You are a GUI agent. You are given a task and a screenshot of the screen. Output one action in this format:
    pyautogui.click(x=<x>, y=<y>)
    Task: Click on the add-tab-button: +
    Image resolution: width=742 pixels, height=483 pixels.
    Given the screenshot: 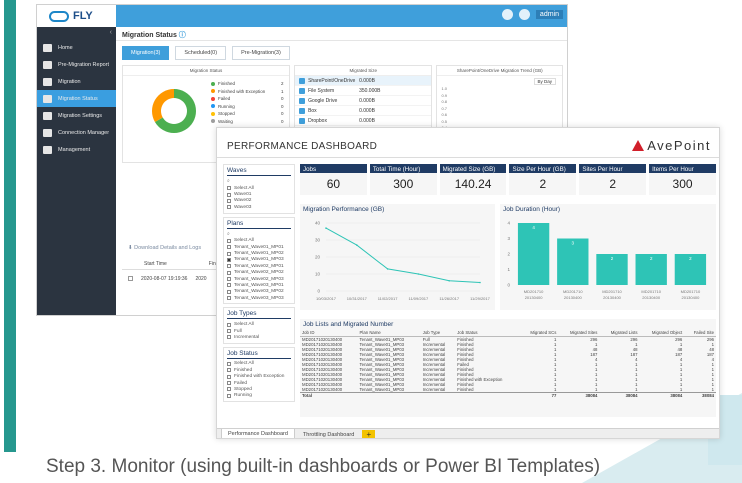 What is the action you would take?
    pyautogui.click(x=369, y=433)
    